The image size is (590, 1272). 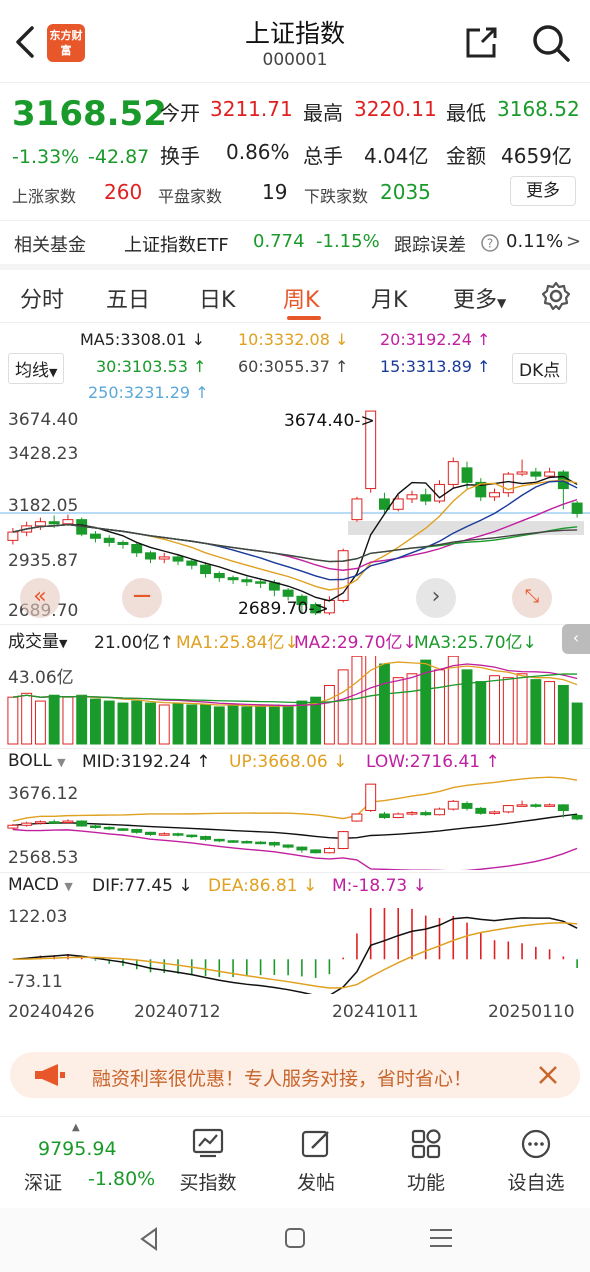 What do you see at coordinates (556, 296) in the screenshot?
I see `settings-gear-icon` at bounding box center [556, 296].